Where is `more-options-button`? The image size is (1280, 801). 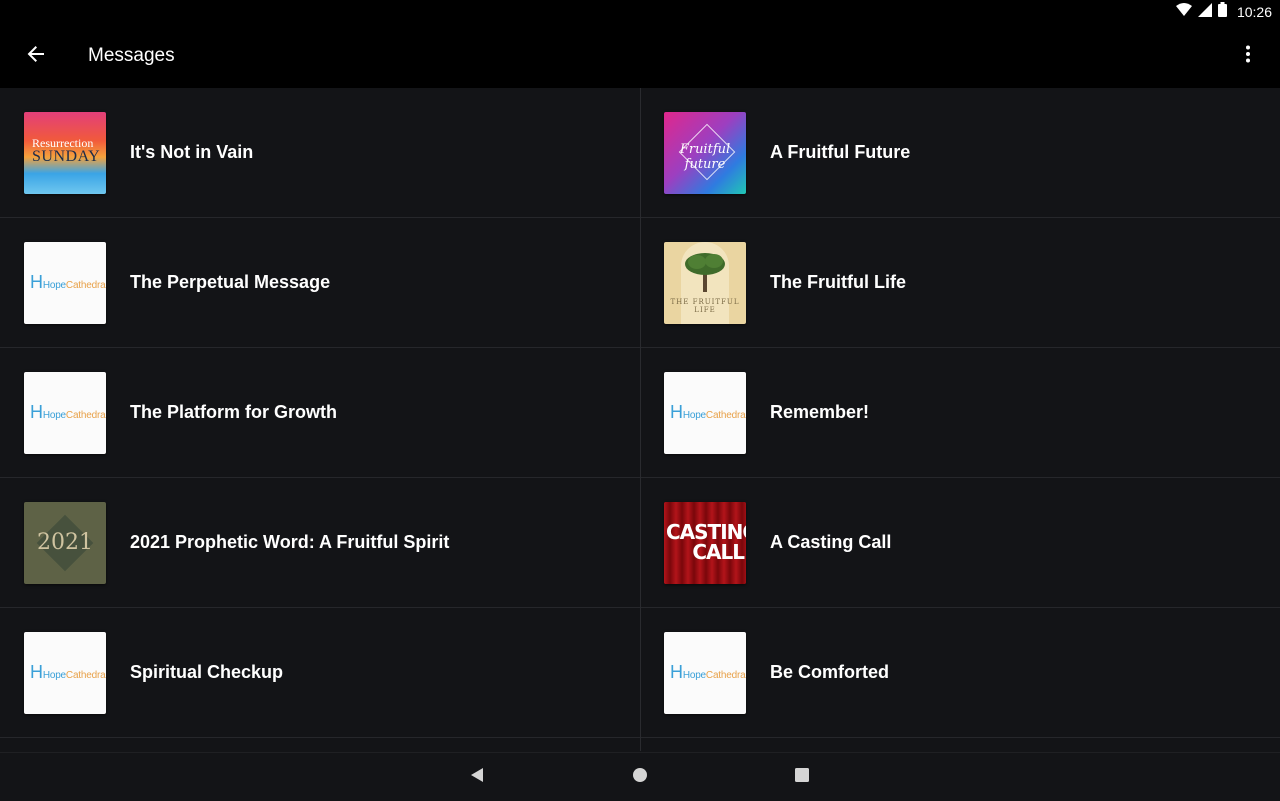 more-options-button is located at coordinates (1248, 56).